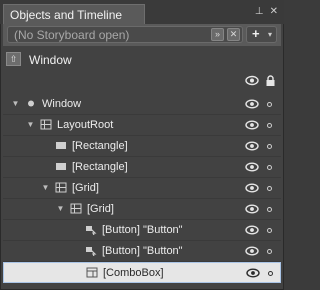 The image size is (320, 290). I want to click on pin-icon: ⊥, so click(259, 12).